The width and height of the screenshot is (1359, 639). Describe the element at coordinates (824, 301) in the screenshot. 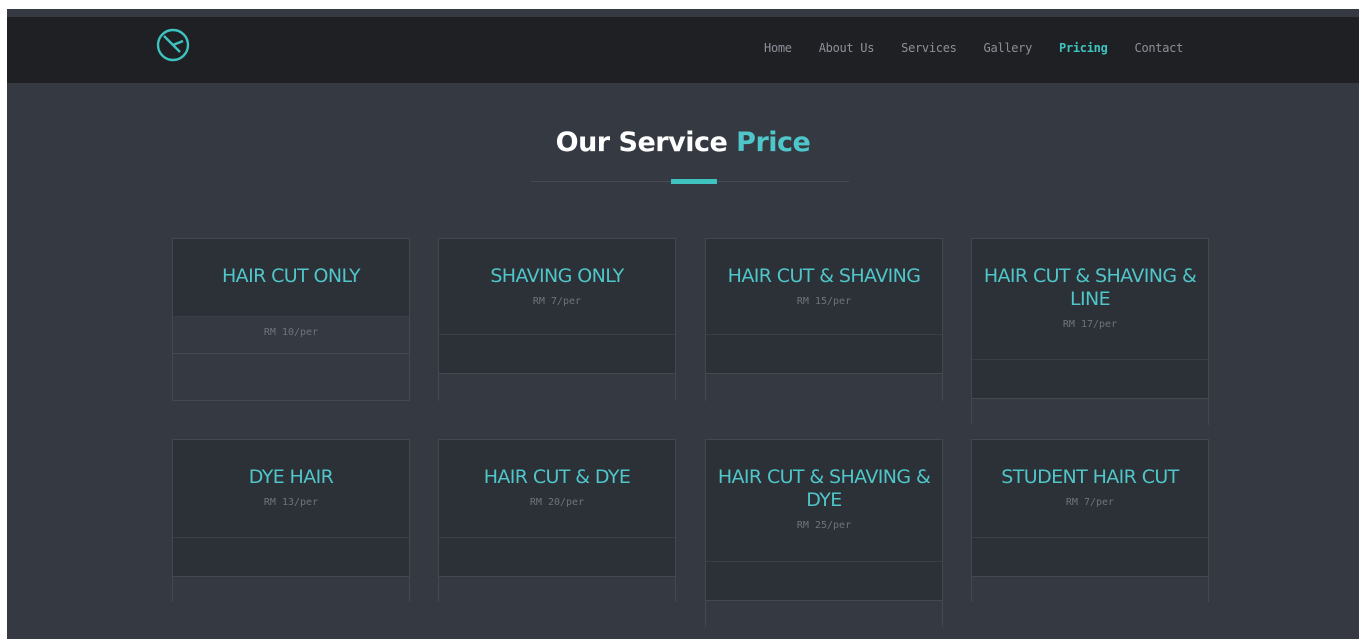

I see `card-price: RM 15/per` at that location.